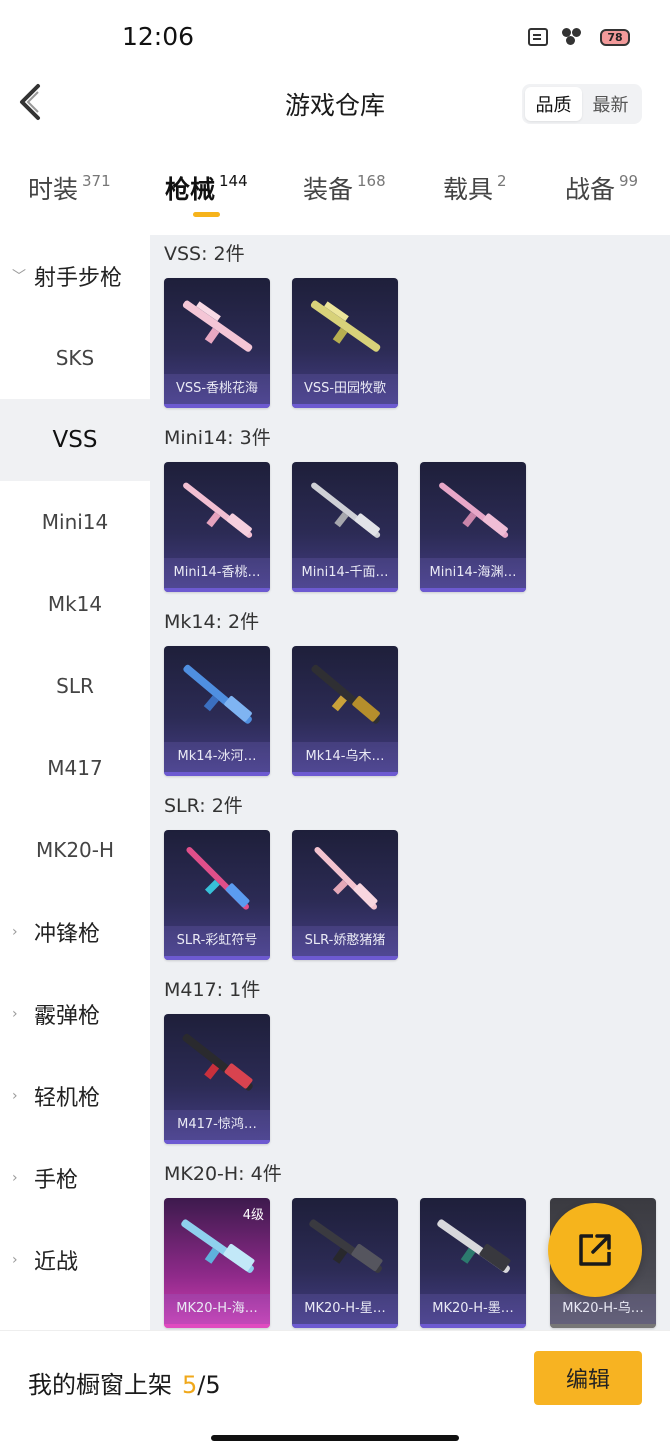 The height and width of the screenshot is (1452, 670). What do you see at coordinates (78, 278) in the screenshot?
I see `sidebar-group-label: 射手步枪` at bounding box center [78, 278].